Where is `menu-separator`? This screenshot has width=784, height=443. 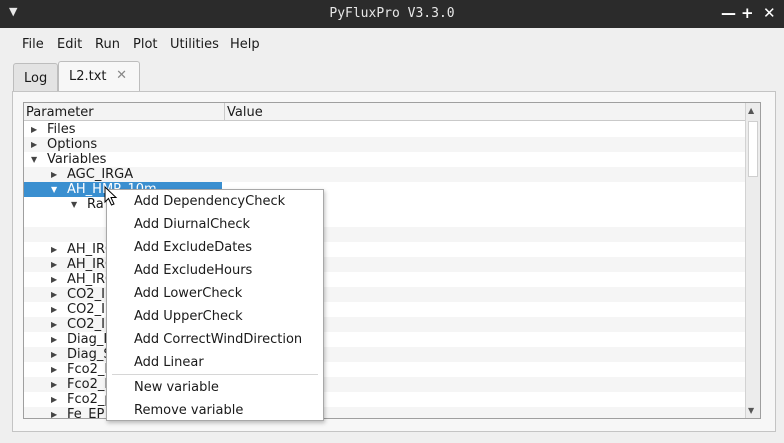 menu-separator is located at coordinates (215, 374).